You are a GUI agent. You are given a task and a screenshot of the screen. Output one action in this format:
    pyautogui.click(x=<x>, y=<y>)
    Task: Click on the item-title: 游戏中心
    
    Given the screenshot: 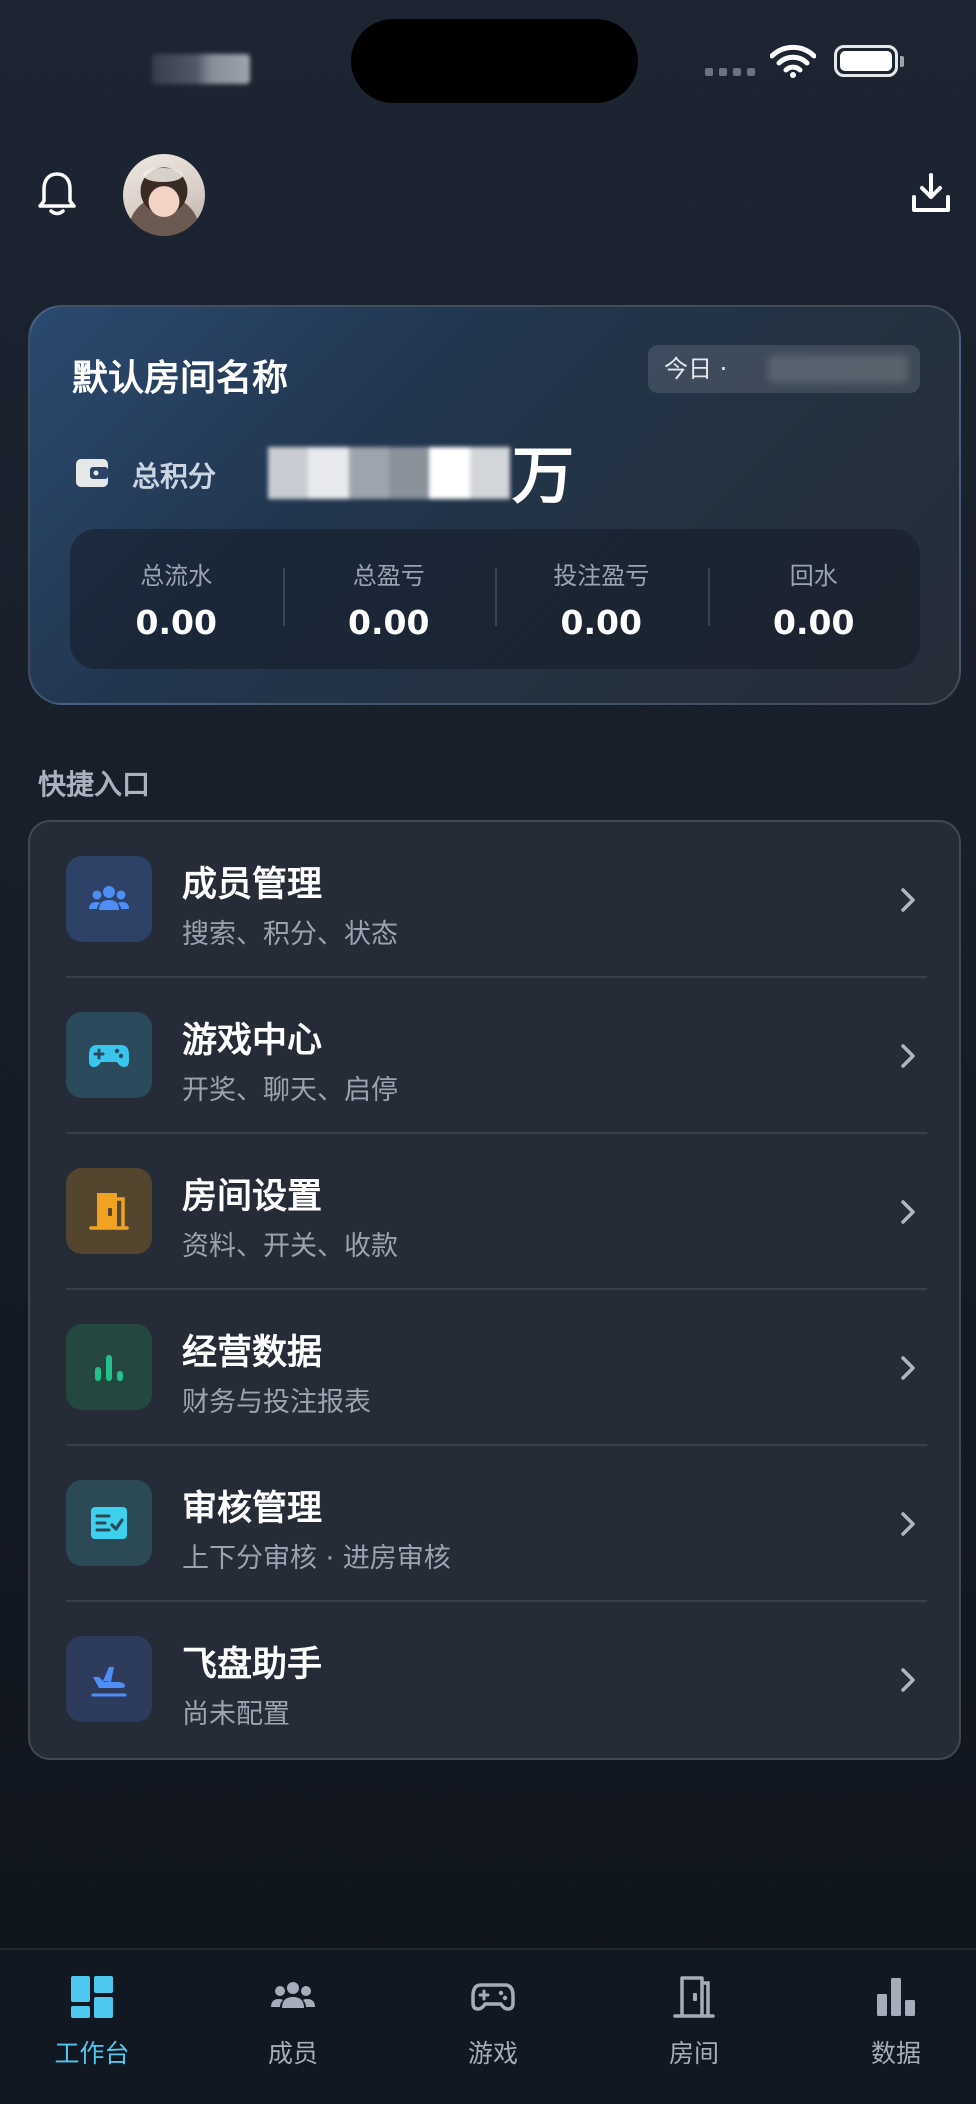 What is the action you would take?
    pyautogui.click(x=252, y=1041)
    